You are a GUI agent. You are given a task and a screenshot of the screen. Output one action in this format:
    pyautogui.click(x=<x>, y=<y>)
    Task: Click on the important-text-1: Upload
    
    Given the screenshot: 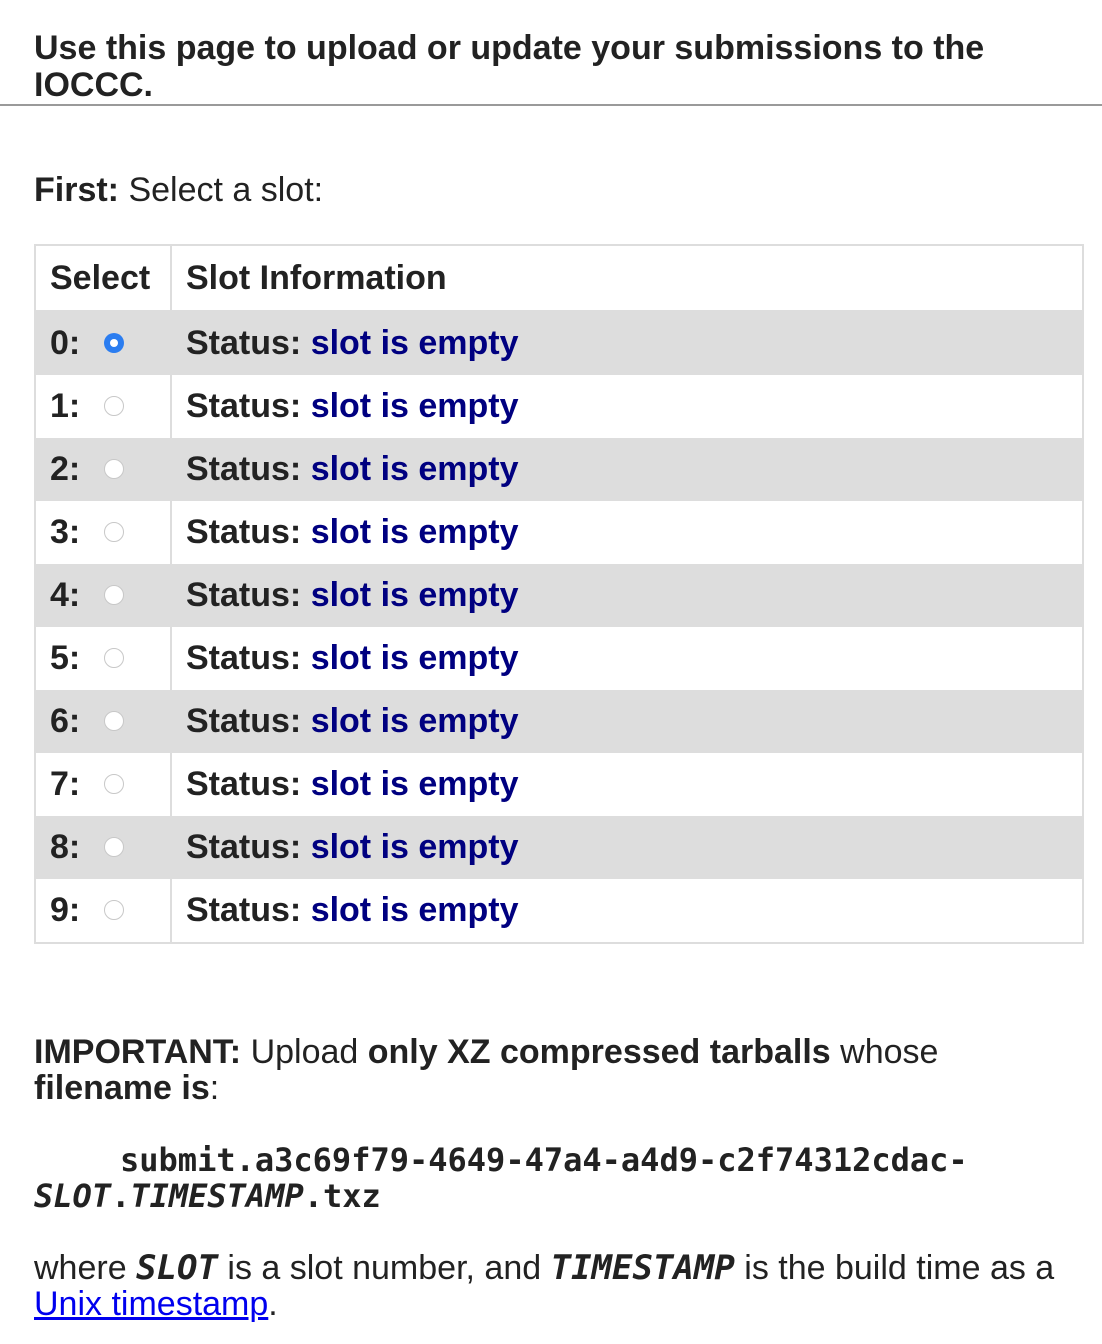 What is the action you would take?
    pyautogui.click(x=304, y=1052)
    